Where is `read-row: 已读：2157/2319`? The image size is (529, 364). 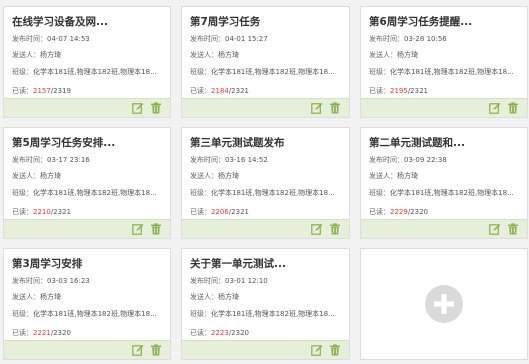
read-row: 已读：2157/2319 is located at coordinates (91, 91).